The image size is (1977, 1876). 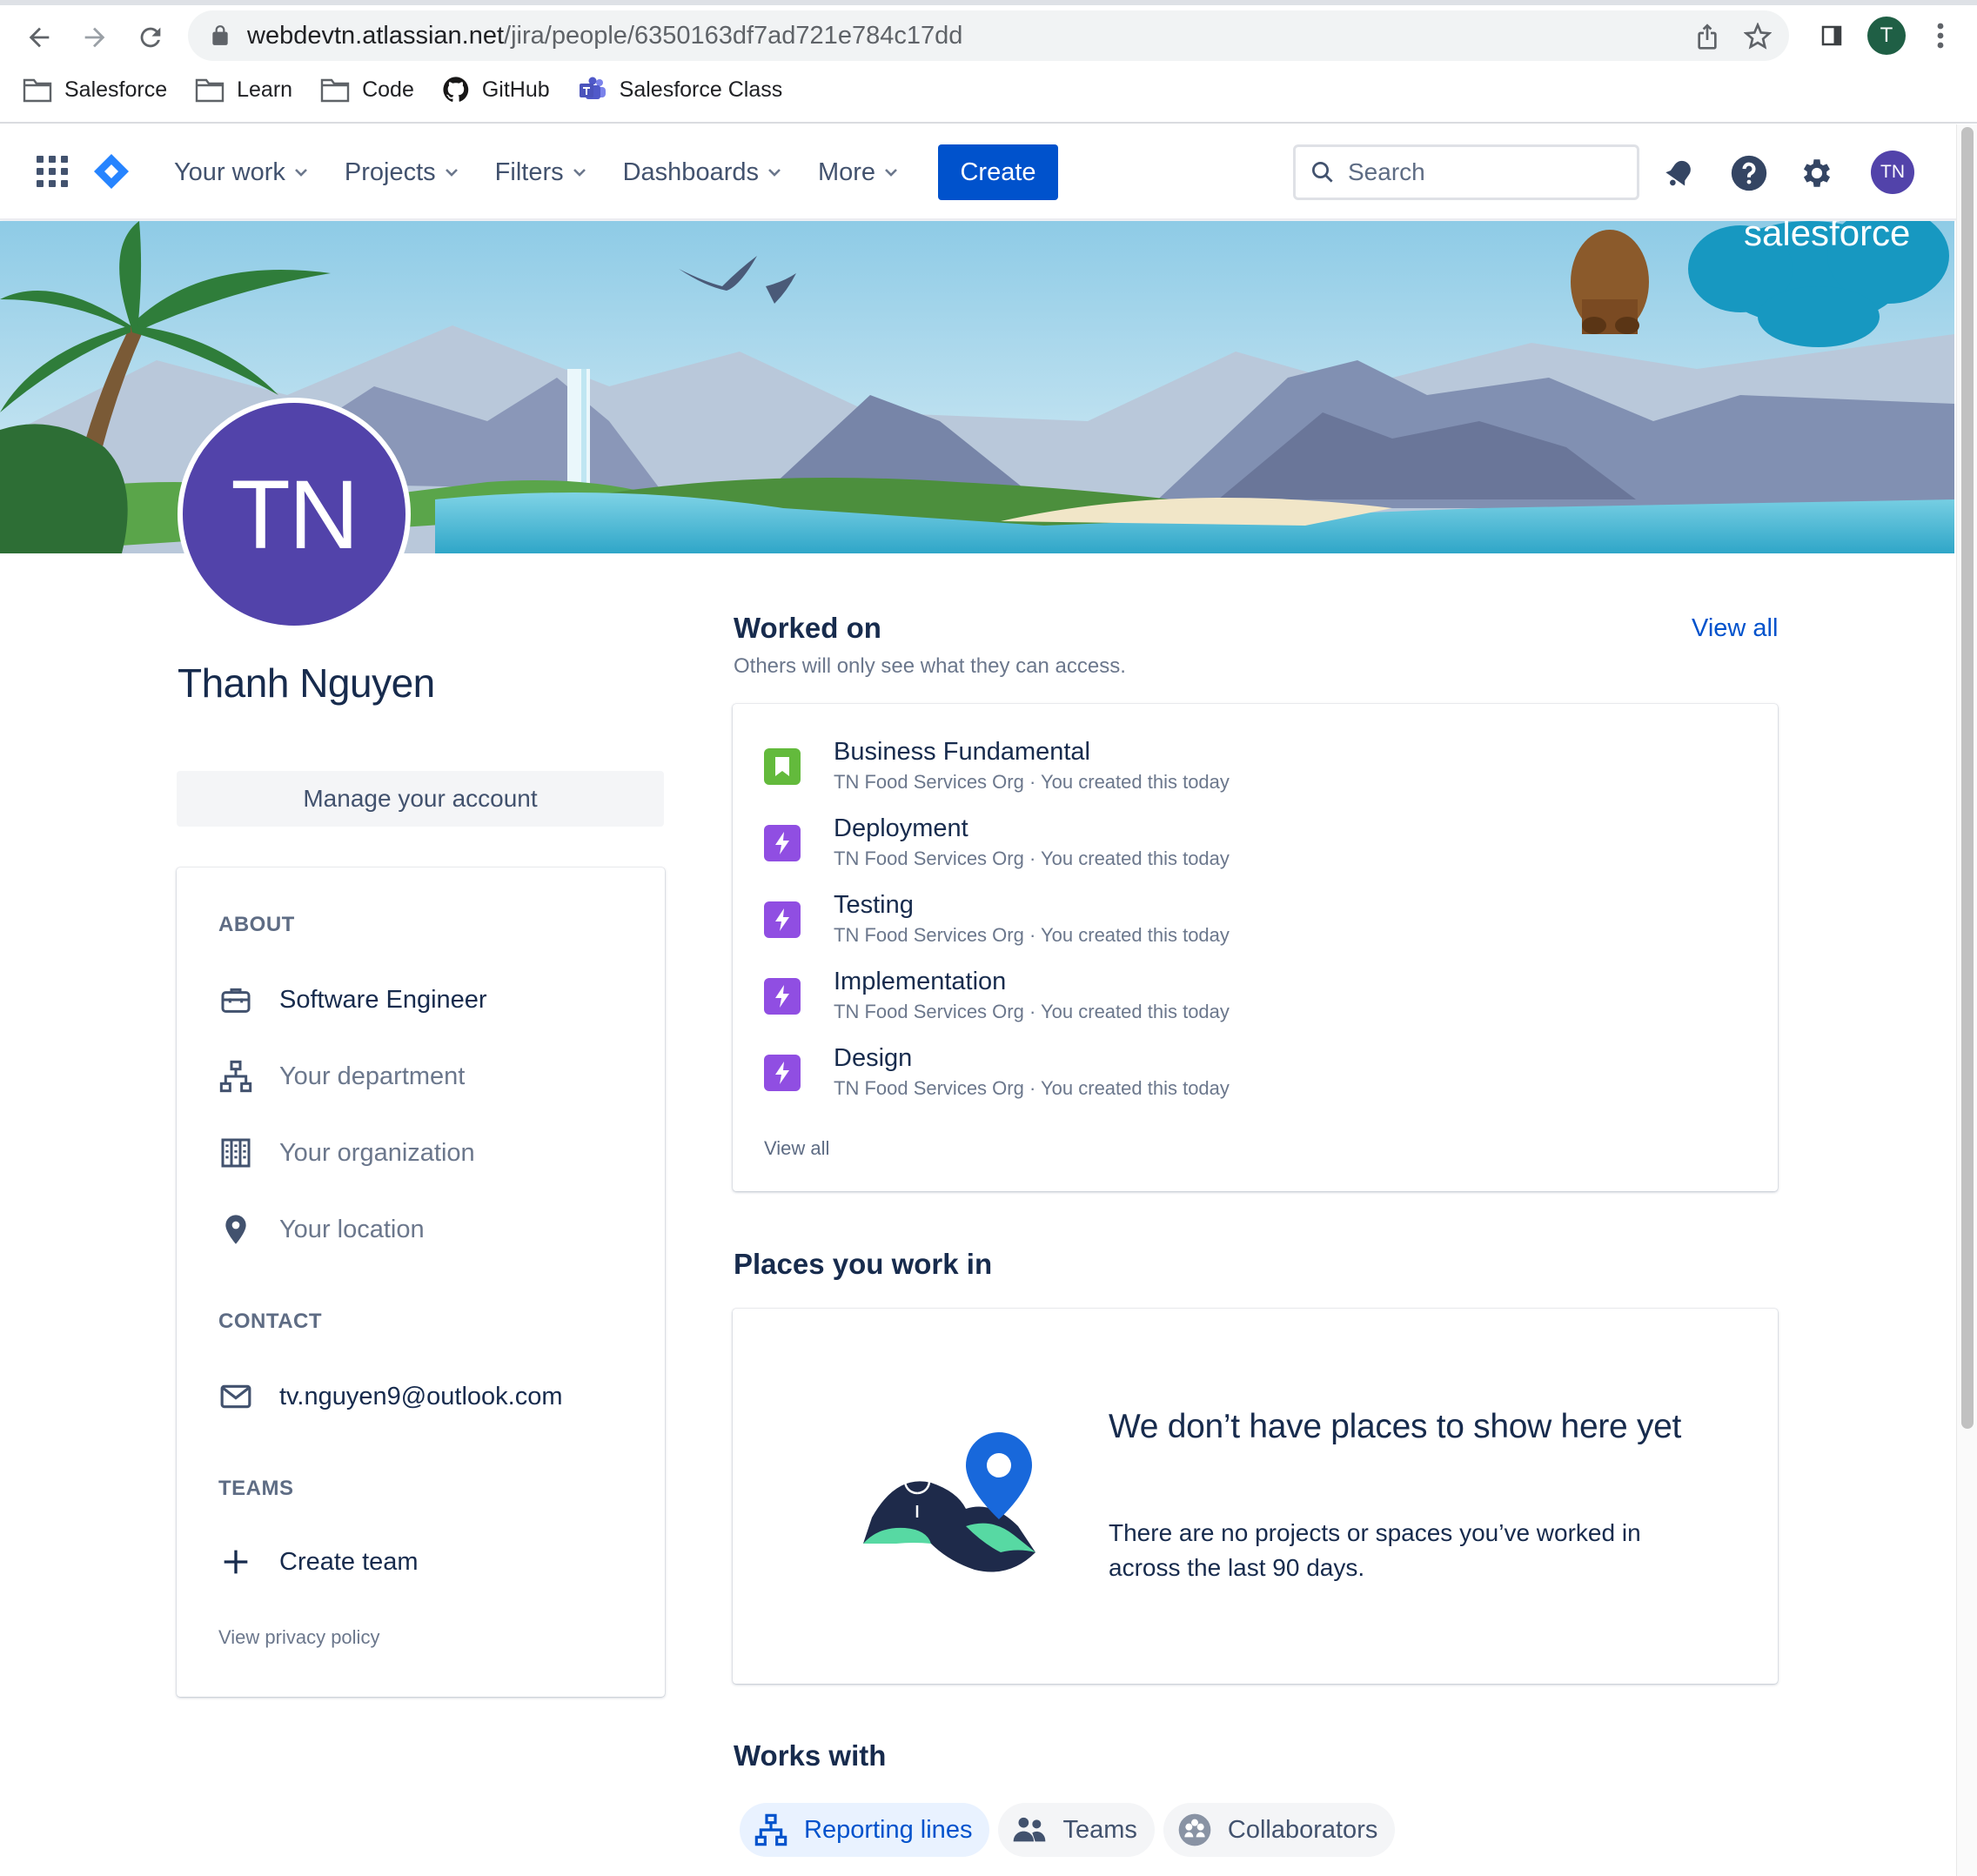 What do you see at coordinates (112, 171) in the screenshot?
I see `jira-logo-icon` at bounding box center [112, 171].